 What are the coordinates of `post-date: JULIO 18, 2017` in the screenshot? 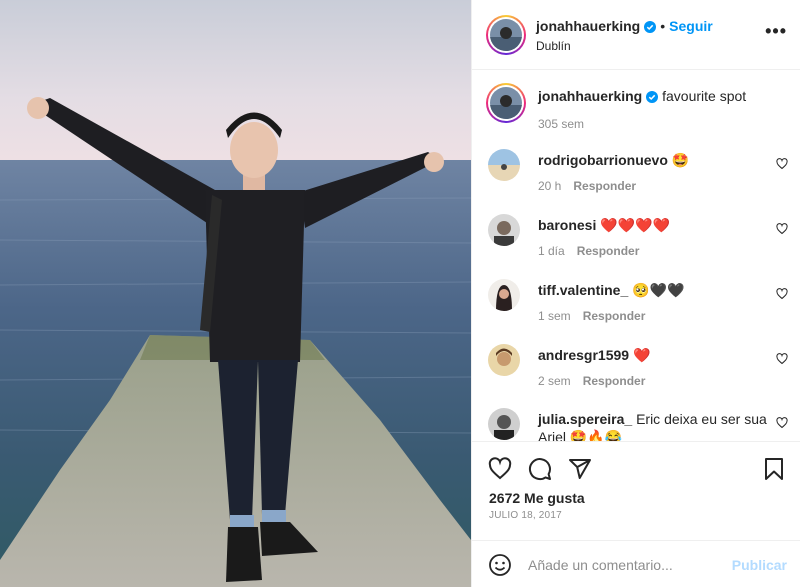 It's located at (525, 515).